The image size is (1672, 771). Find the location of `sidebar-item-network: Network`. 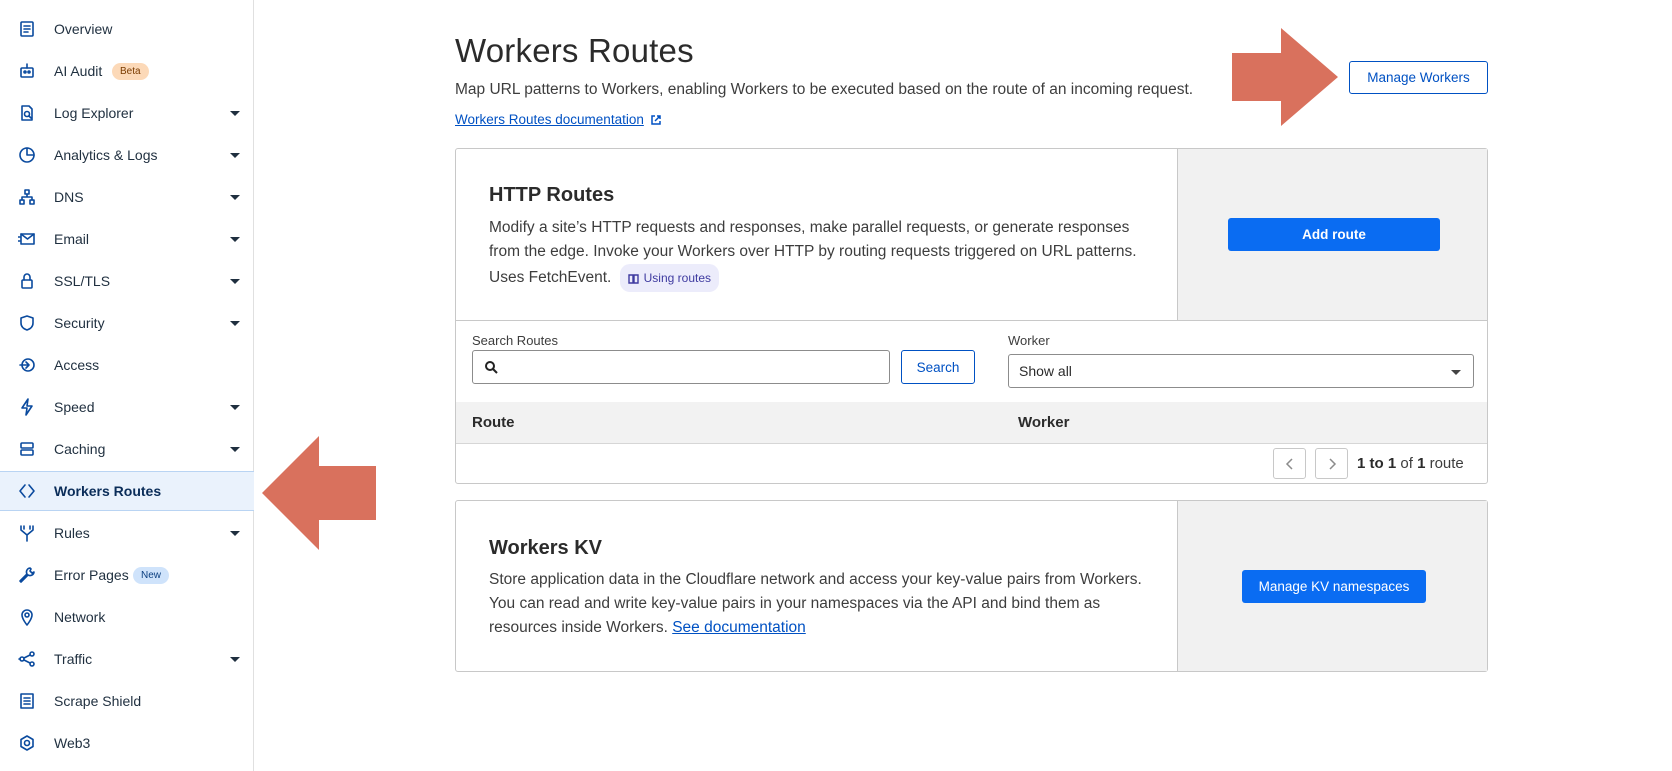

sidebar-item-network: Network is located at coordinates (127, 617).